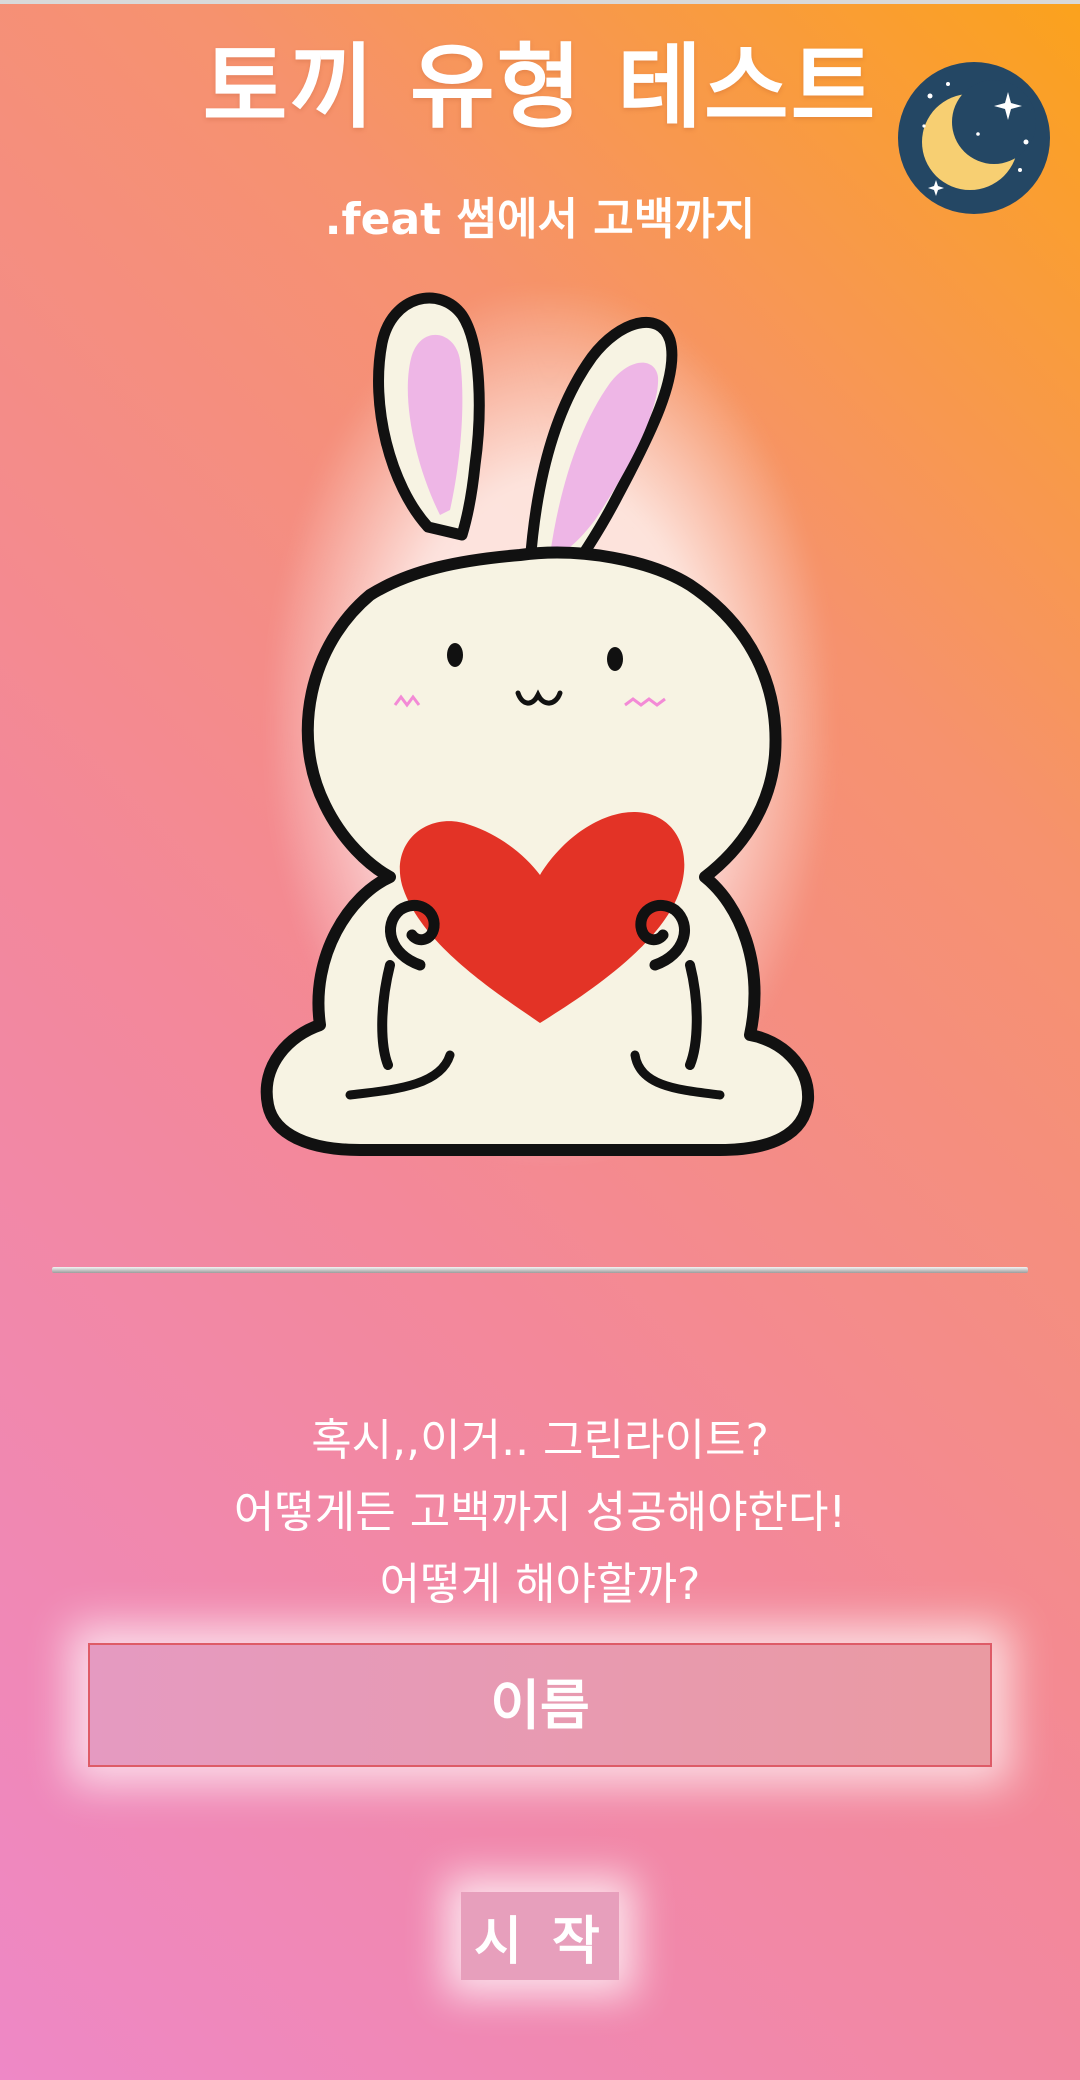 The image size is (1080, 2080). What do you see at coordinates (429, 416) in the screenshot?
I see `bunny-left-ear` at bounding box center [429, 416].